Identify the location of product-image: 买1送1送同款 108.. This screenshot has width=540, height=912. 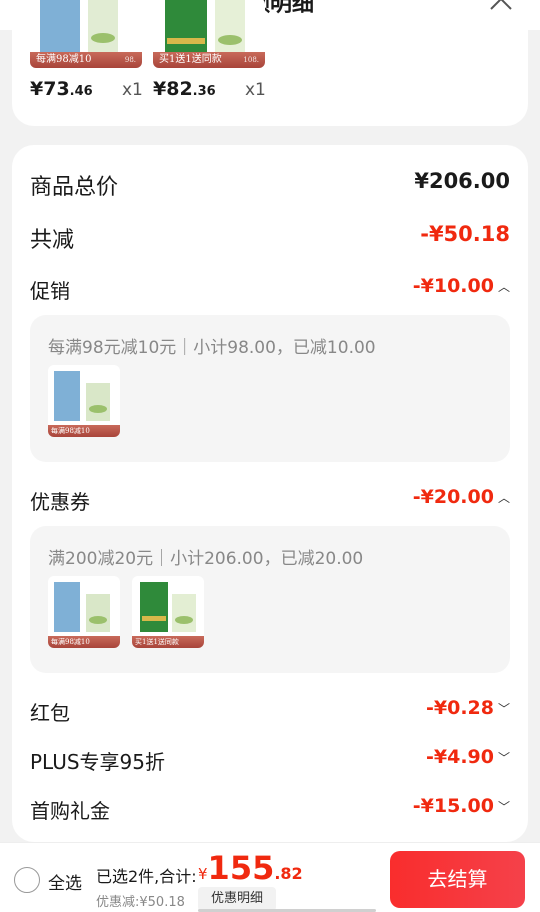
(209, 34).